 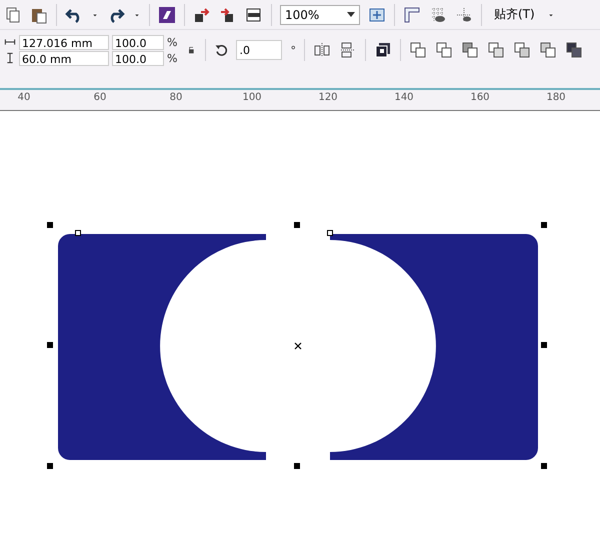 What do you see at coordinates (443, 50) in the screenshot?
I see `trim-icon` at bounding box center [443, 50].